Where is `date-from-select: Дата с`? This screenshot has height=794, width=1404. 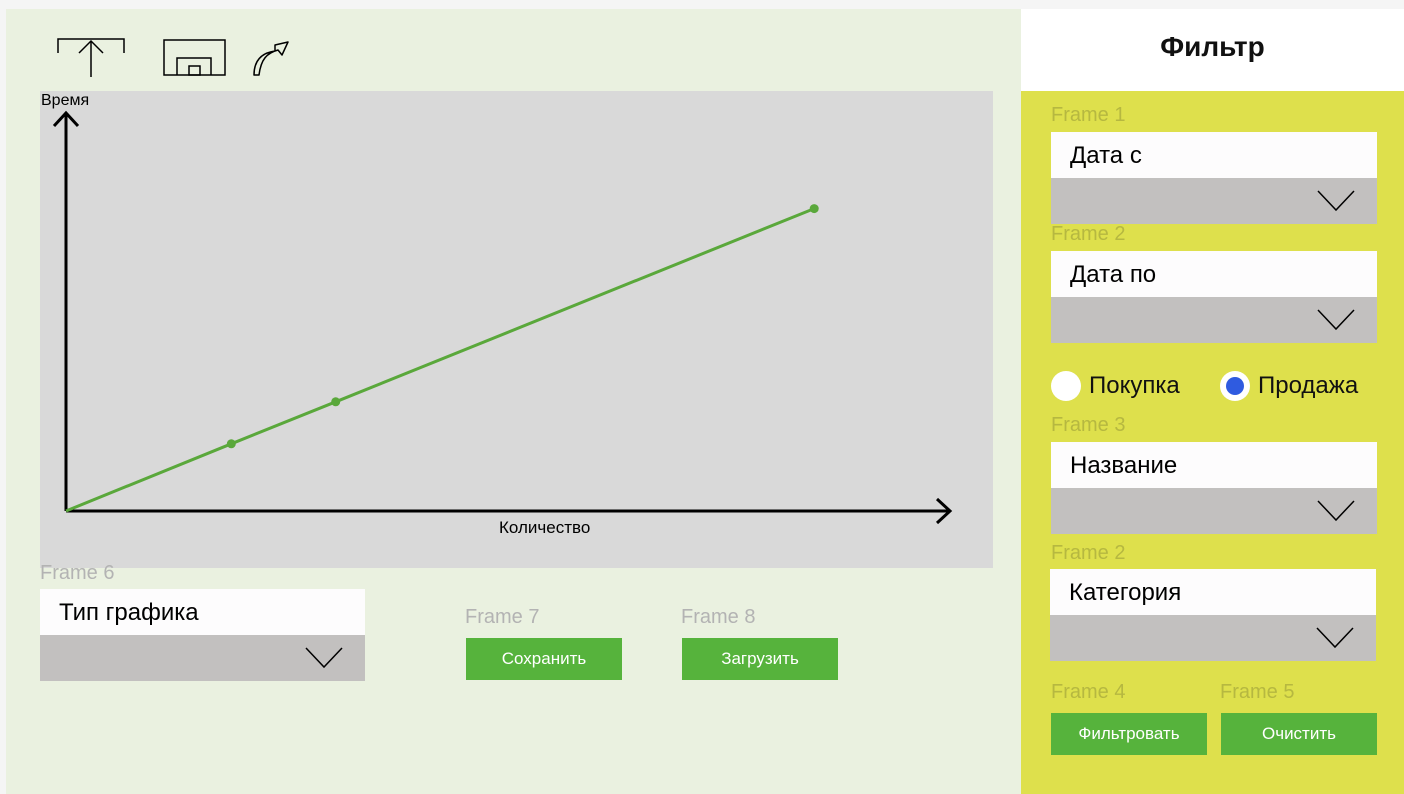
date-from-select: Дата с is located at coordinates (1214, 178).